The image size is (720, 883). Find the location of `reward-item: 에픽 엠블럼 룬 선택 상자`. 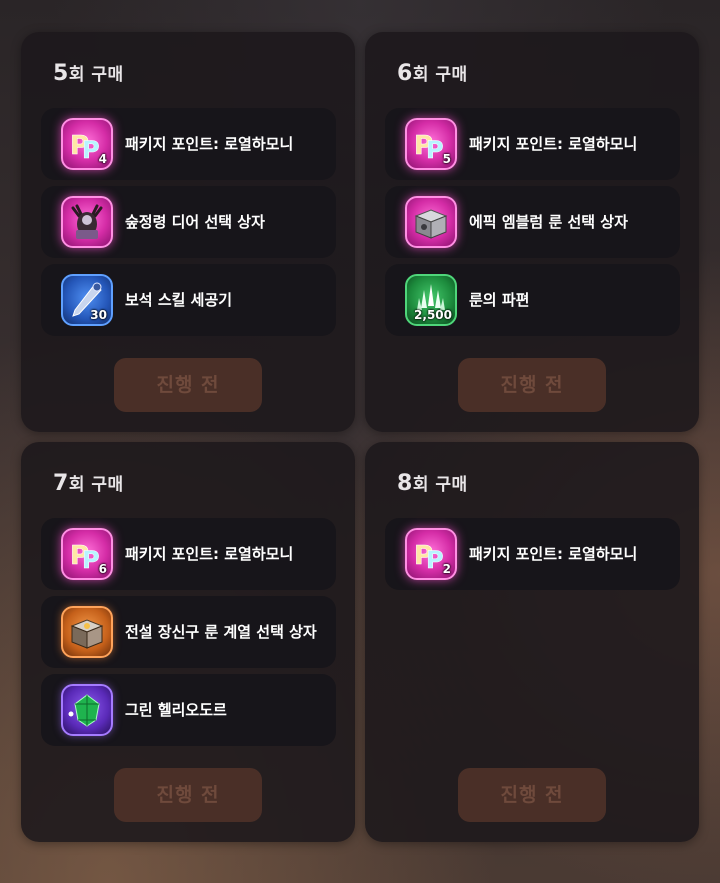

reward-item: 에픽 엠블럼 룬 선택 상자 is located at coordinates (532, 222).